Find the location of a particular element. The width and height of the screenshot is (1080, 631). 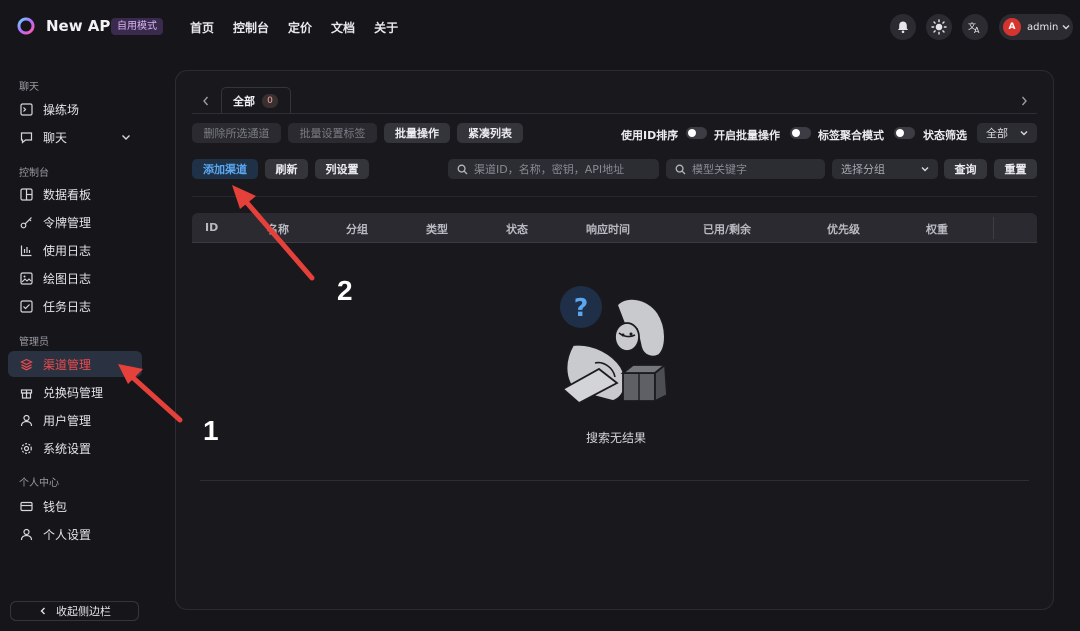

annotation-number-1: 1 is located at coordinates (211, 430).